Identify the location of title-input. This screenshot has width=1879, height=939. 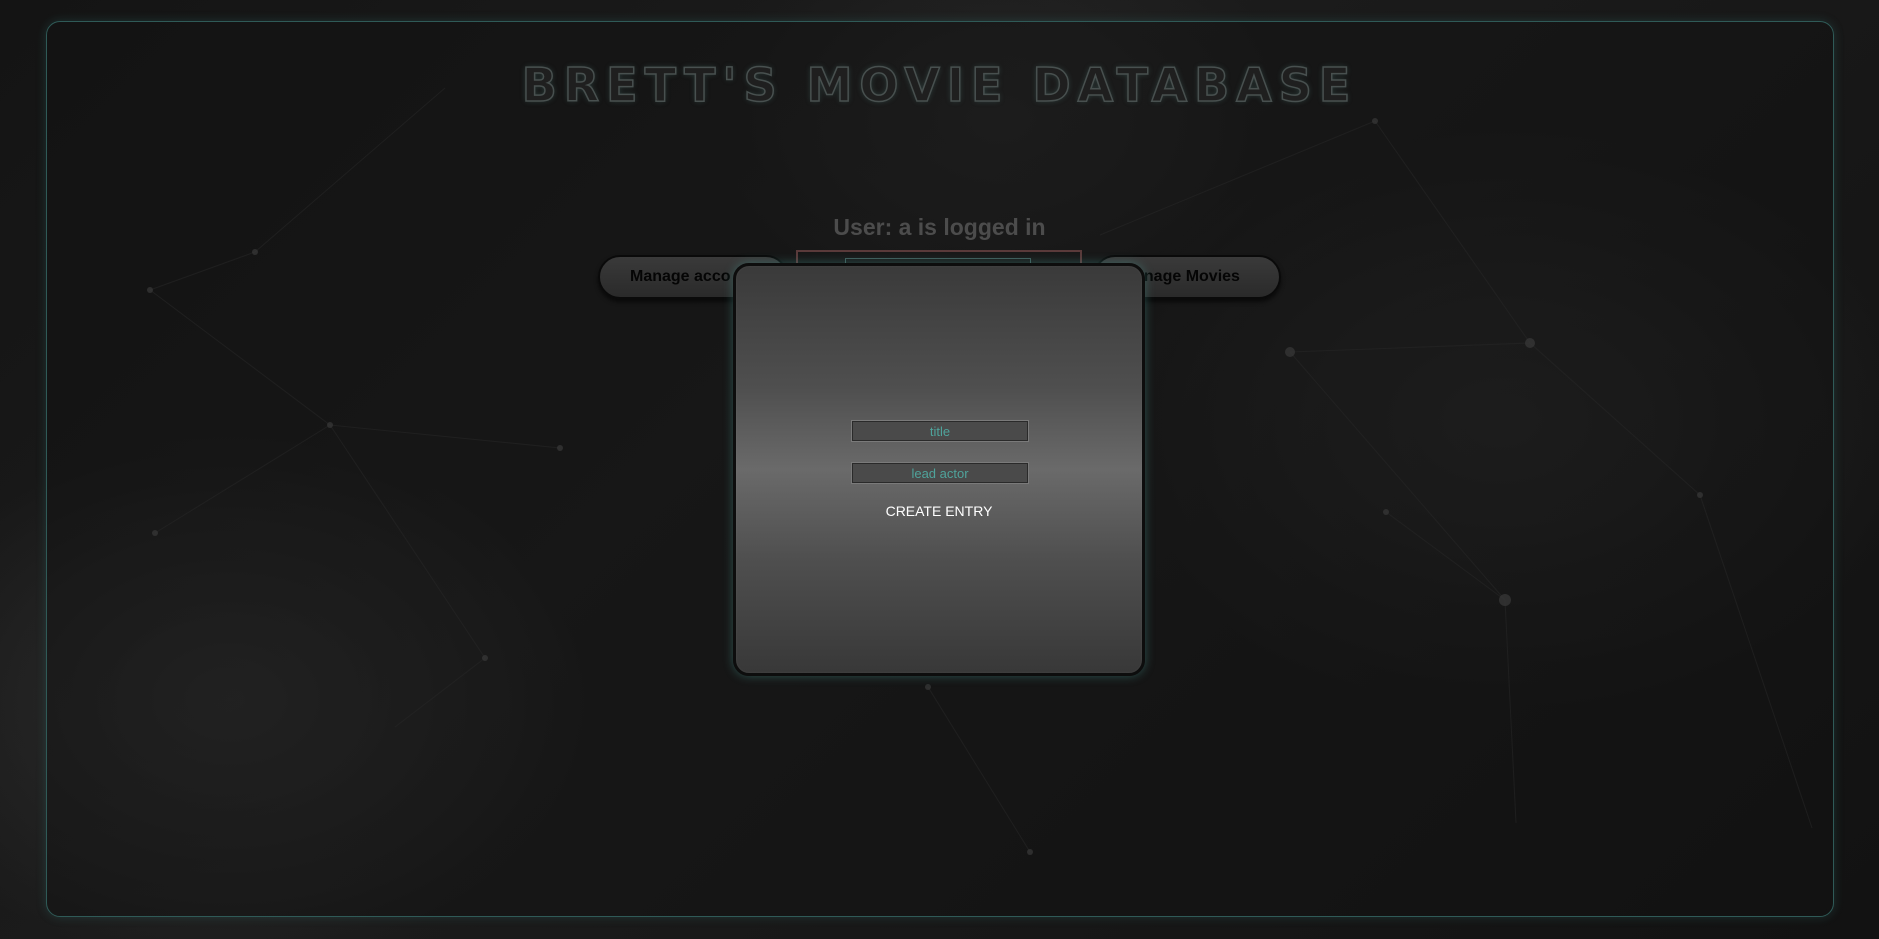
(940, 431).